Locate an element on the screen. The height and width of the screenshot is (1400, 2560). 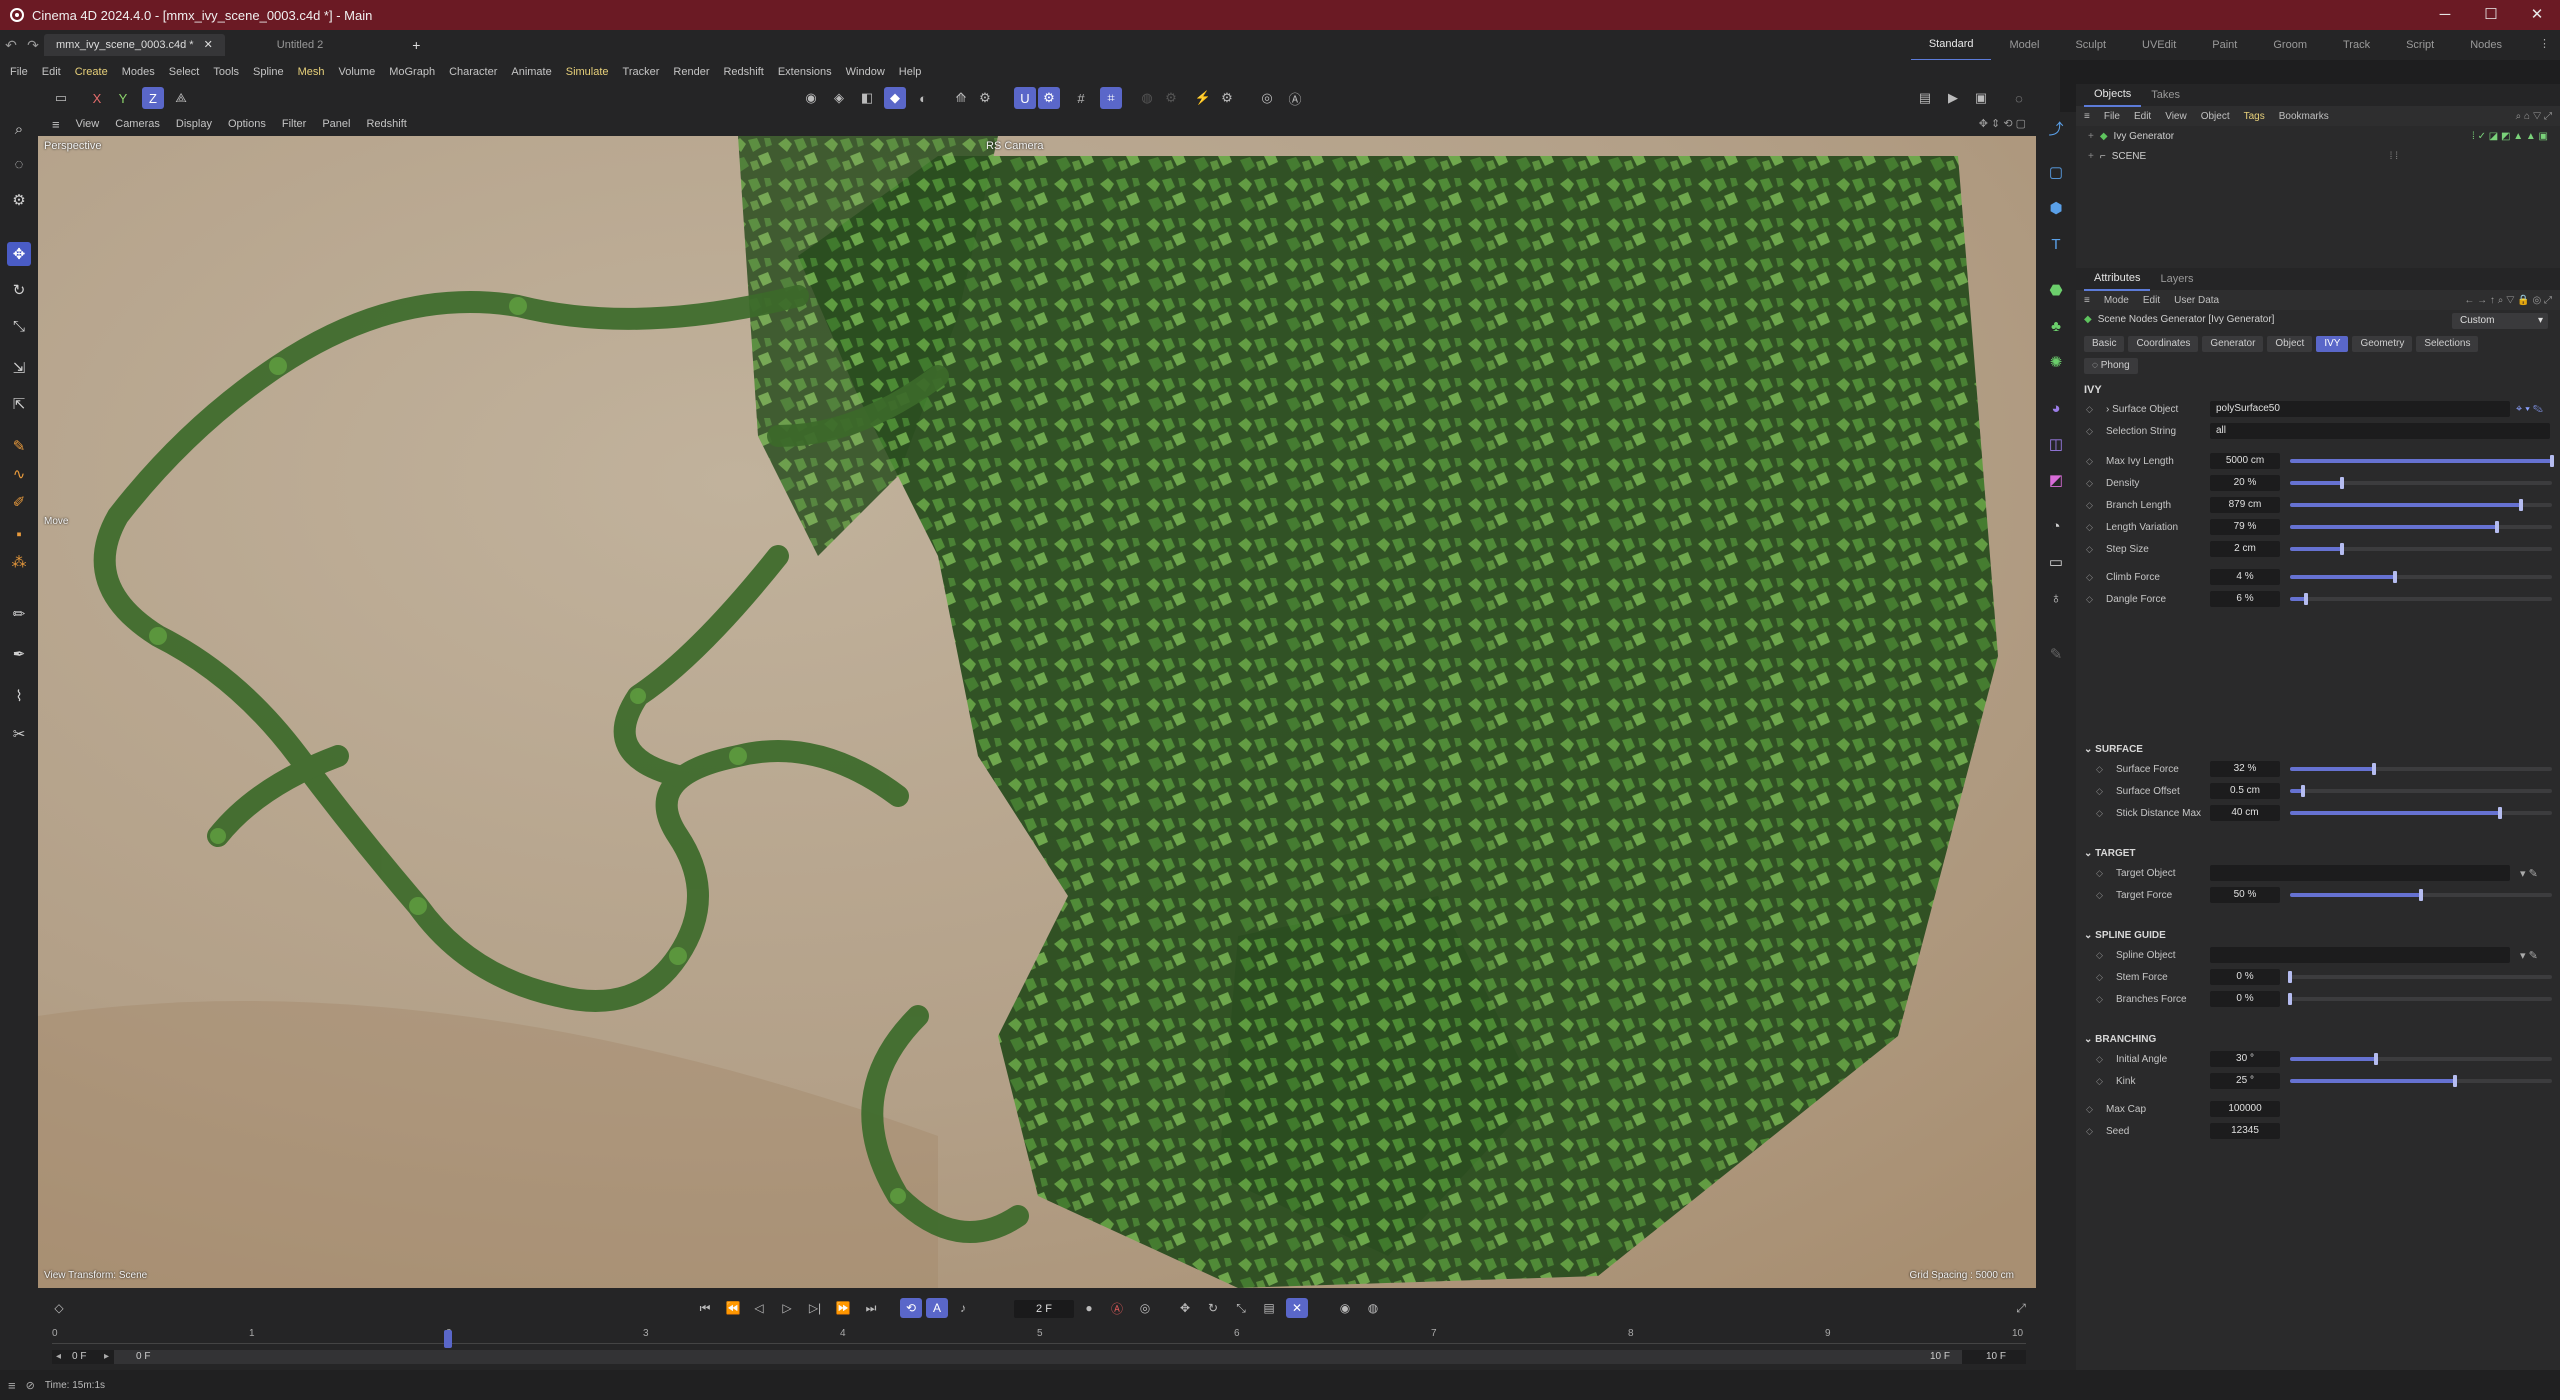
menu-tools: Tools is located at coordinates (226, 72).